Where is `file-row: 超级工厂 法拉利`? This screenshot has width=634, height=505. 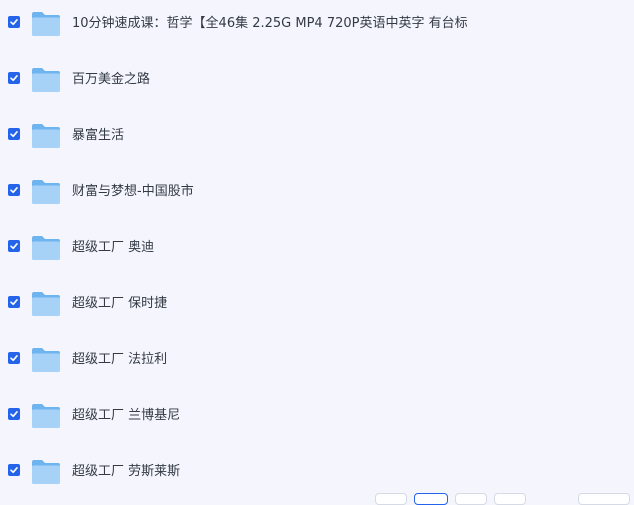 file-row: 超级工厂 法拉利 is located at coordinates (317, 360).